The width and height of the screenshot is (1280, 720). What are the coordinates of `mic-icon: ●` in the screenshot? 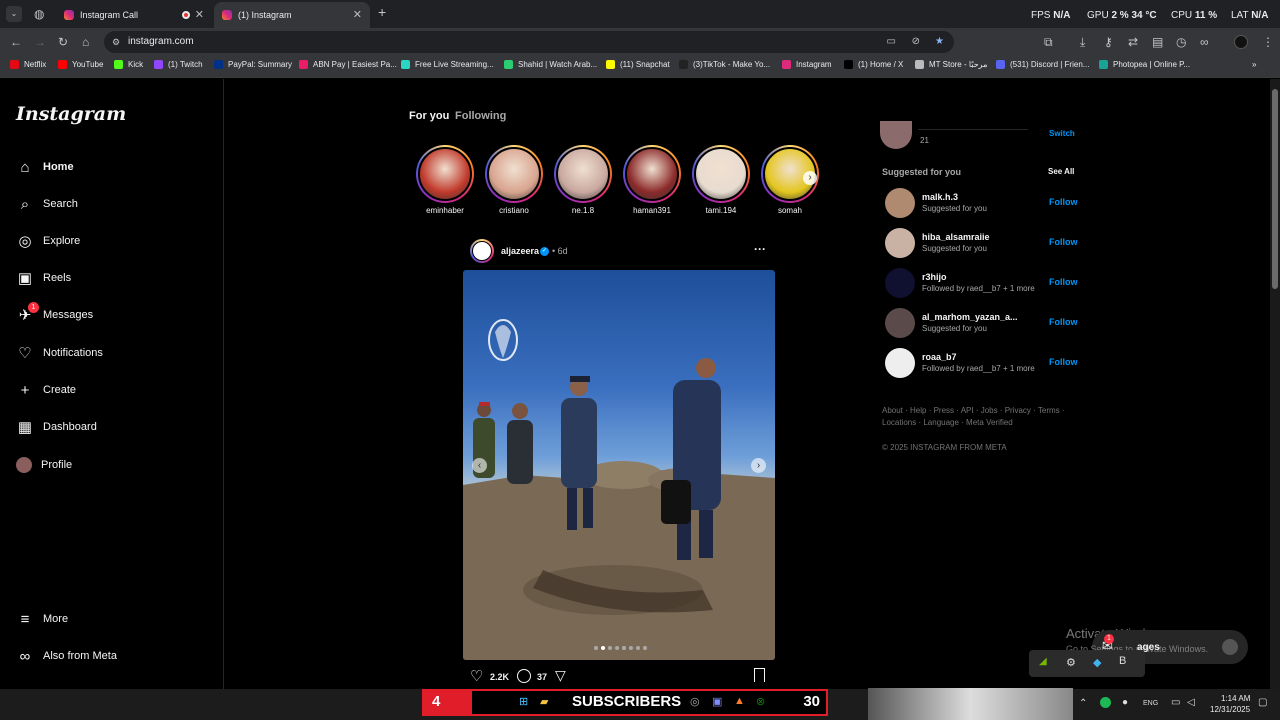 It's located at (1125, 702).